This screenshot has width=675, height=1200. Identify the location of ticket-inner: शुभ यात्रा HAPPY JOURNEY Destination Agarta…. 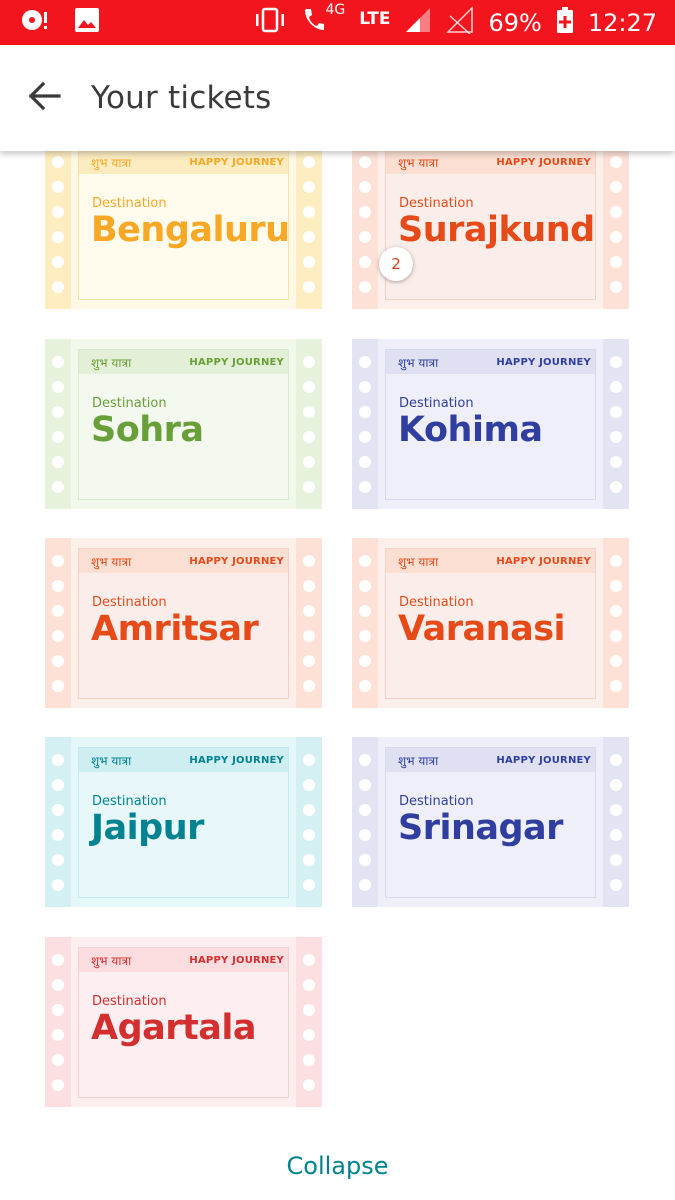
(183, 1022).